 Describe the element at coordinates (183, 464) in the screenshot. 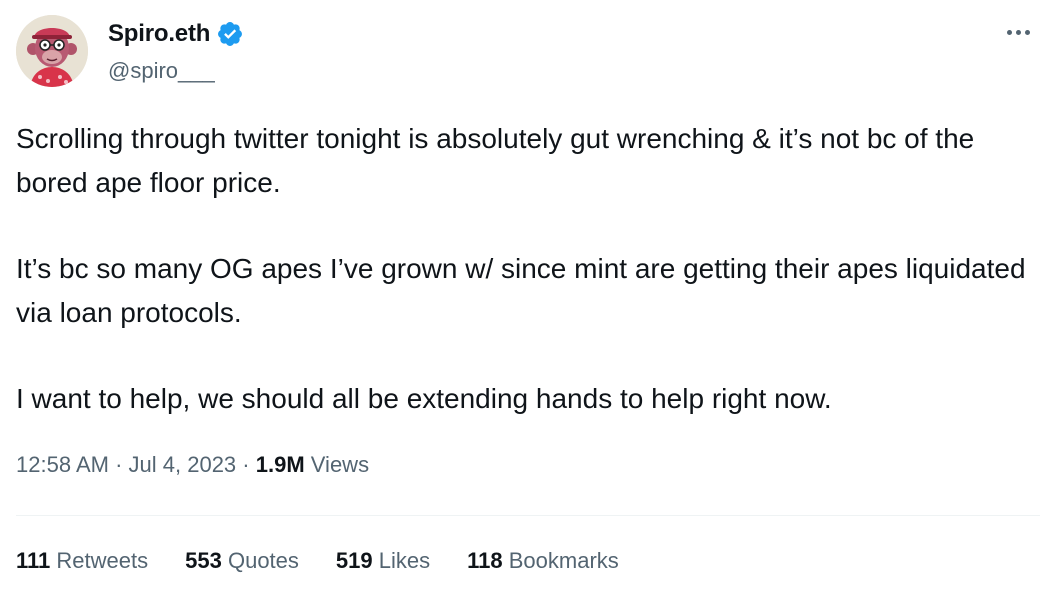

I see `tweet-date: Jul 4, 2023` at that location.